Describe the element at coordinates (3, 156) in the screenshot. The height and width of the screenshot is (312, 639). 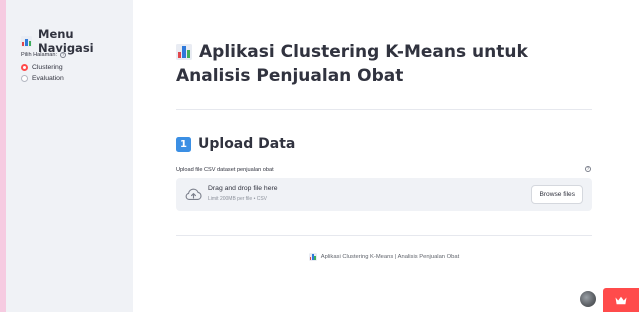
I see `sidebar-accent-border` at that location.